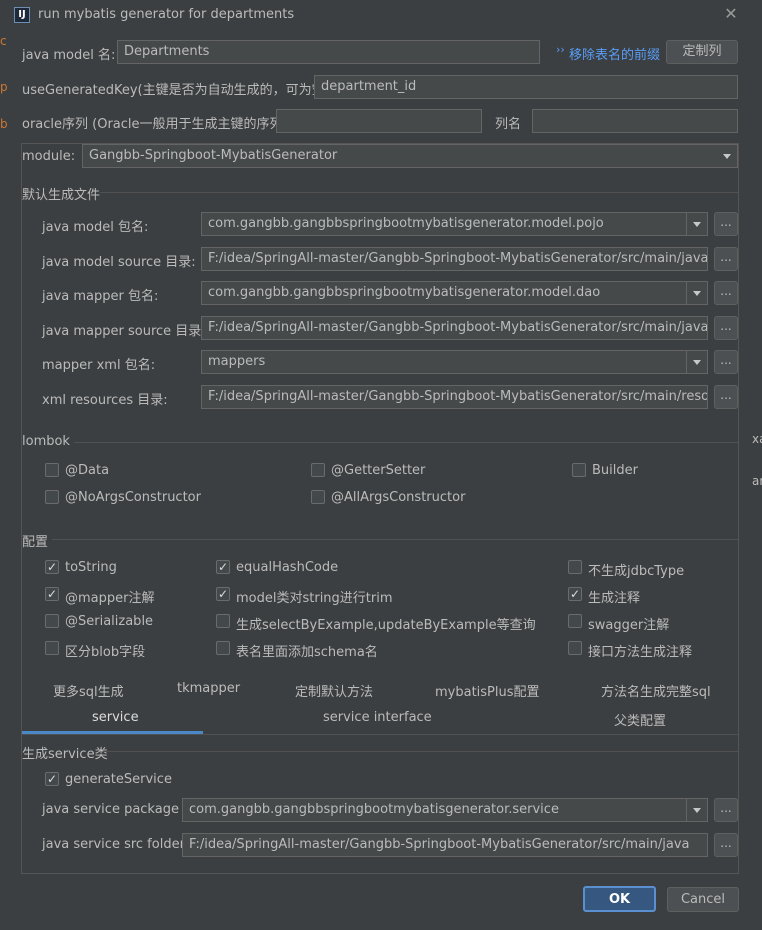 The image size is (762, 930). I want to click on config-checkbox-label: 接口方法生成注释, so click(640, 652).